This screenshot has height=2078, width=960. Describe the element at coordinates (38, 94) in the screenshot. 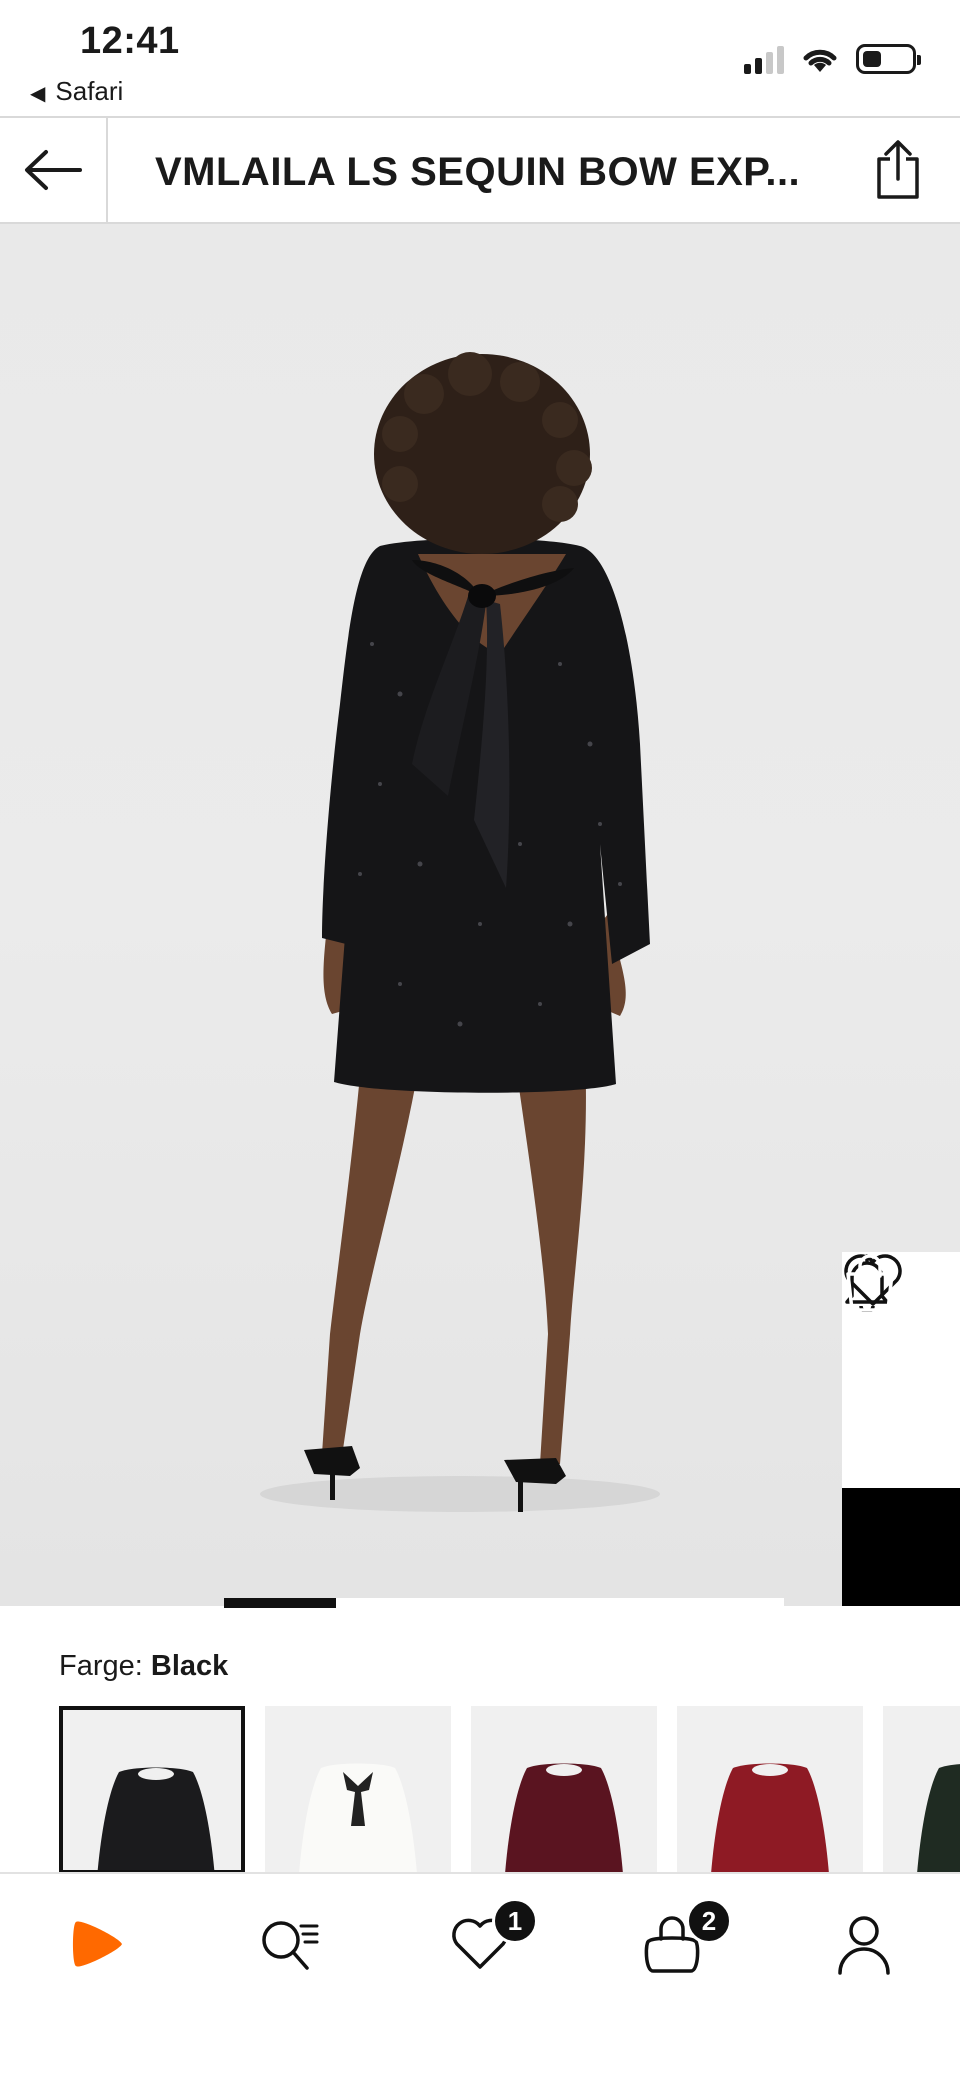

I see `back-triangle-icon: ◀` at that location.